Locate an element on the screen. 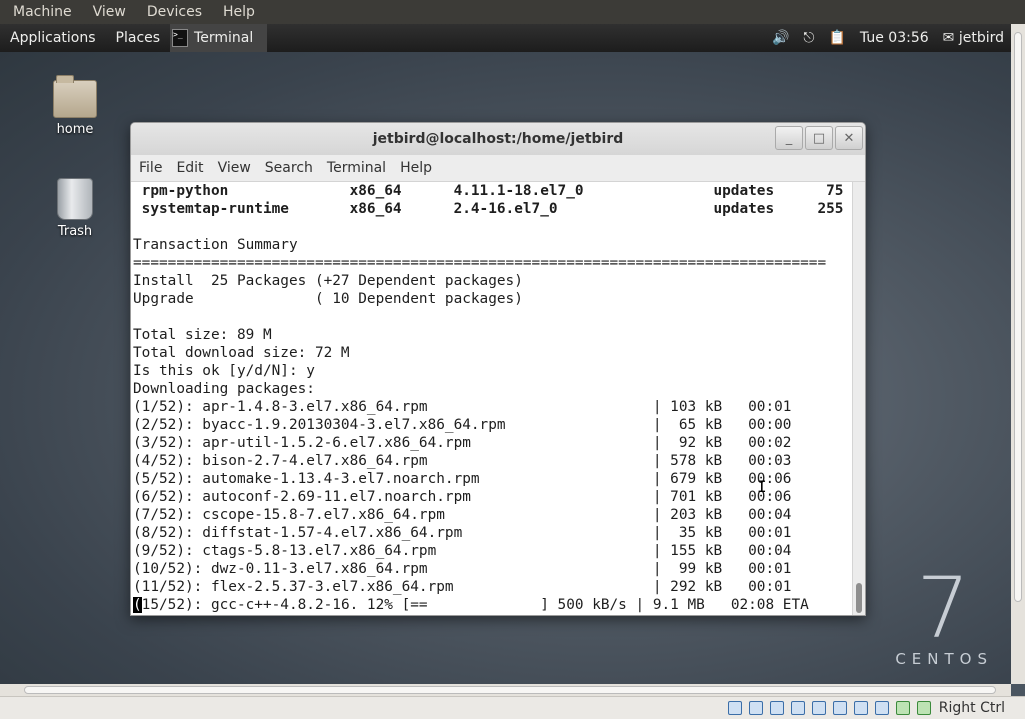 This screenshot has width=1025, height=719. user-name: jetbird is located at coordinates (981, 38).